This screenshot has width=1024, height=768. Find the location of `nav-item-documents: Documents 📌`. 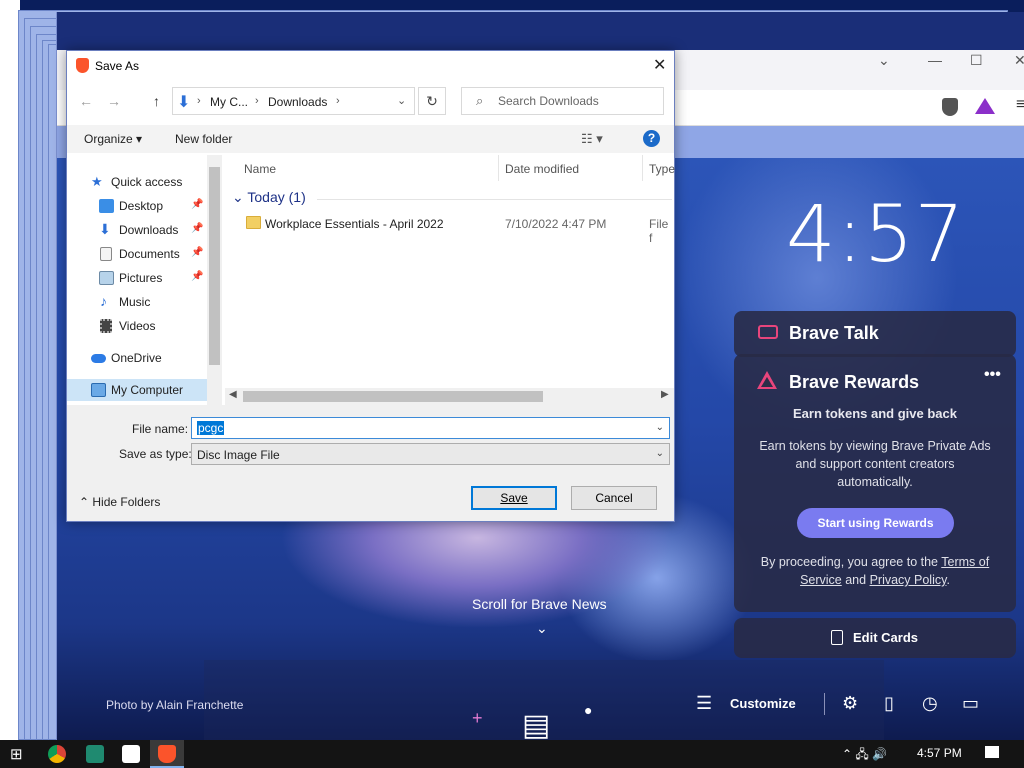

nav-item-documents: Documents 📌 is located at coordinates (137, 254).